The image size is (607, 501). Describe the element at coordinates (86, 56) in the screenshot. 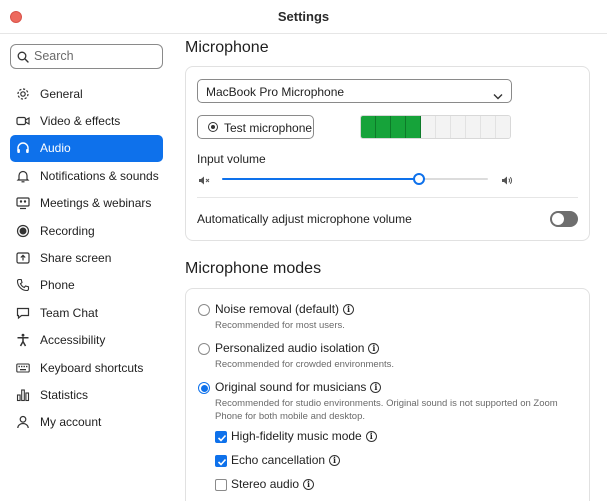

I see `search-input: Search` at that location.